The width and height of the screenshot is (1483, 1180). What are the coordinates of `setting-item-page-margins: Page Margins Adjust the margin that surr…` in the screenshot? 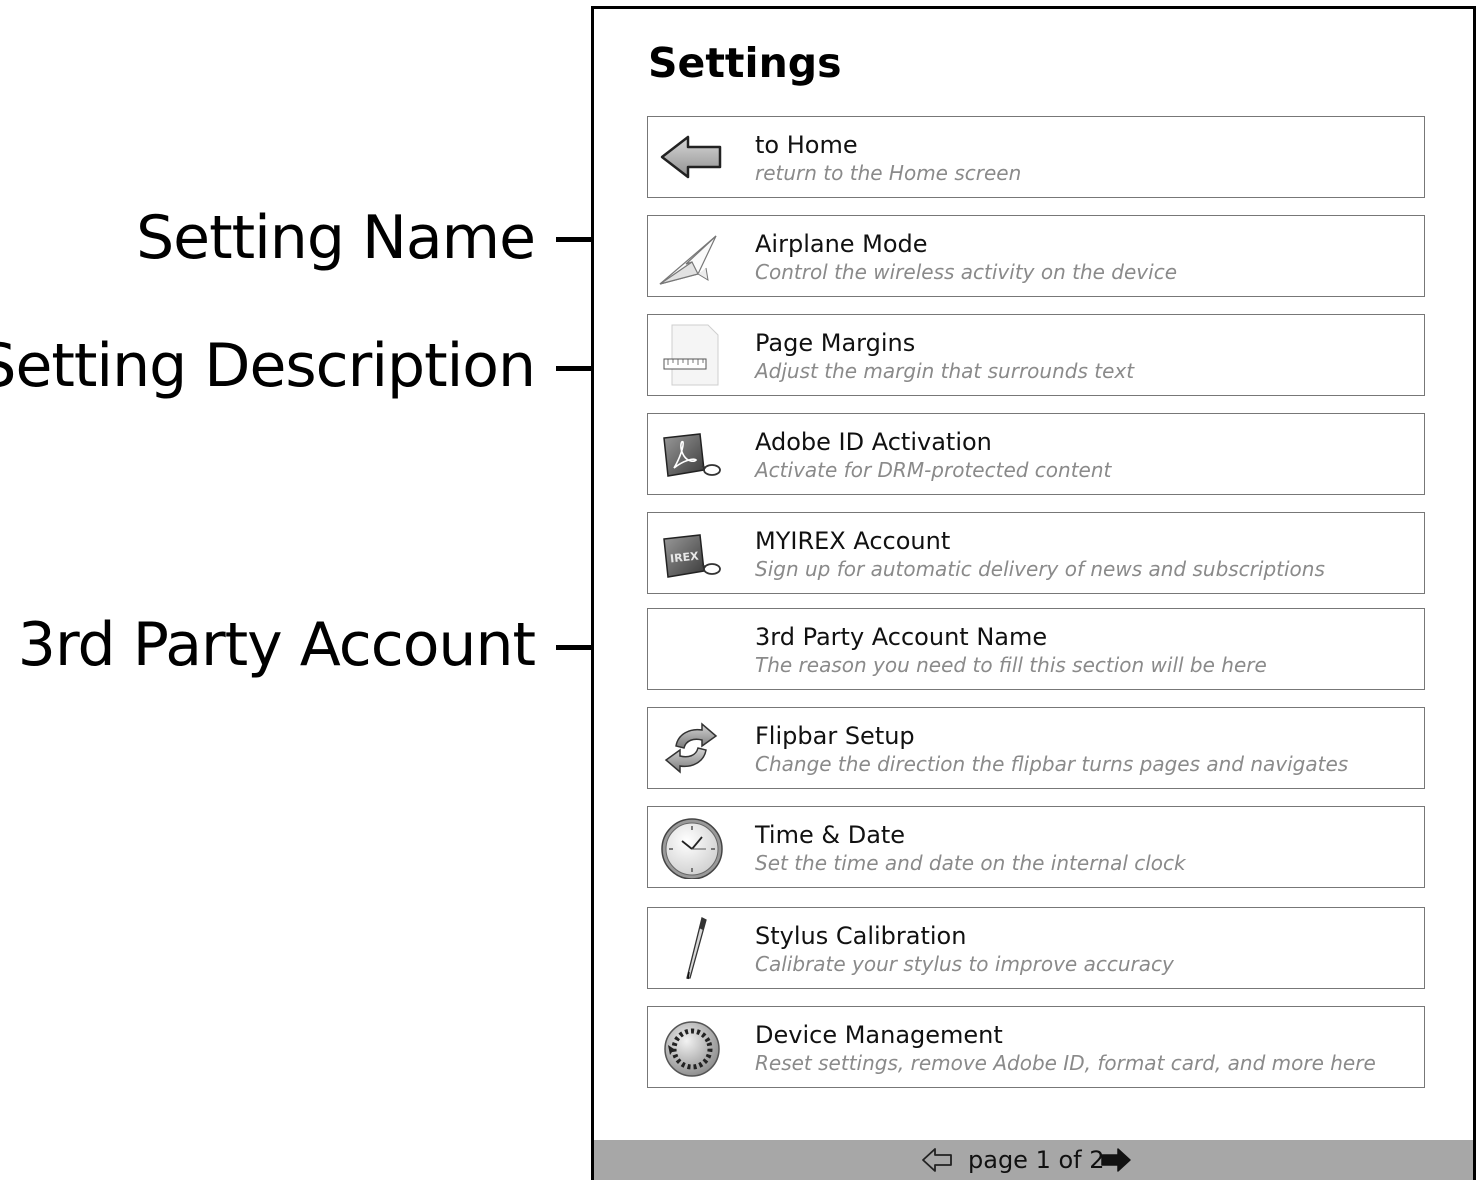 It's located at (1036, 355).